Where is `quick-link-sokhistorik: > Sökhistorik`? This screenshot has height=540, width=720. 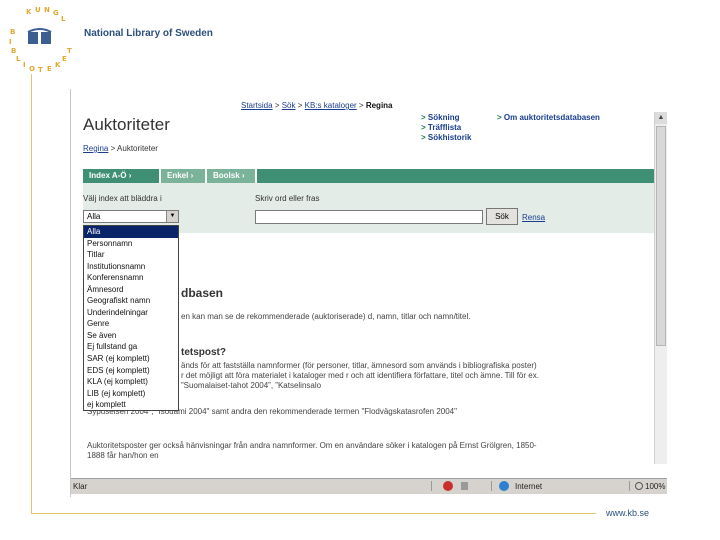 quick-link-sokhistorik: > Sökhistorik is located at coordinates (446, 138).